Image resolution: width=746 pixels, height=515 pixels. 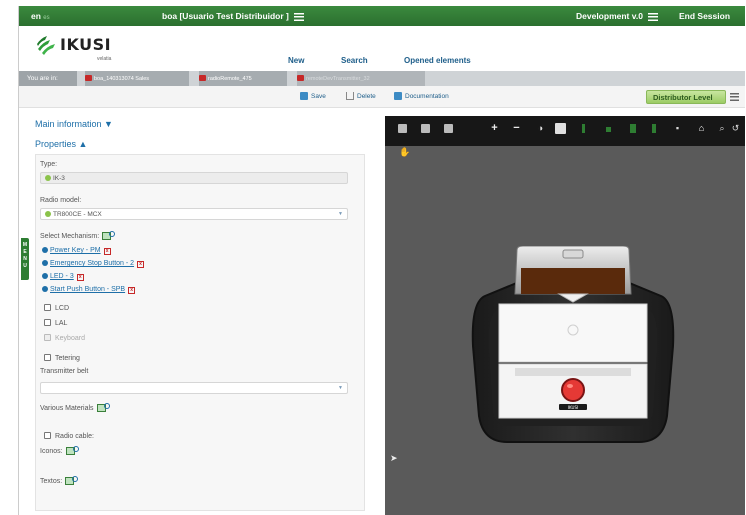 I want to click on nav-opened-elements: Opened elements, so click(x=437, y=60).